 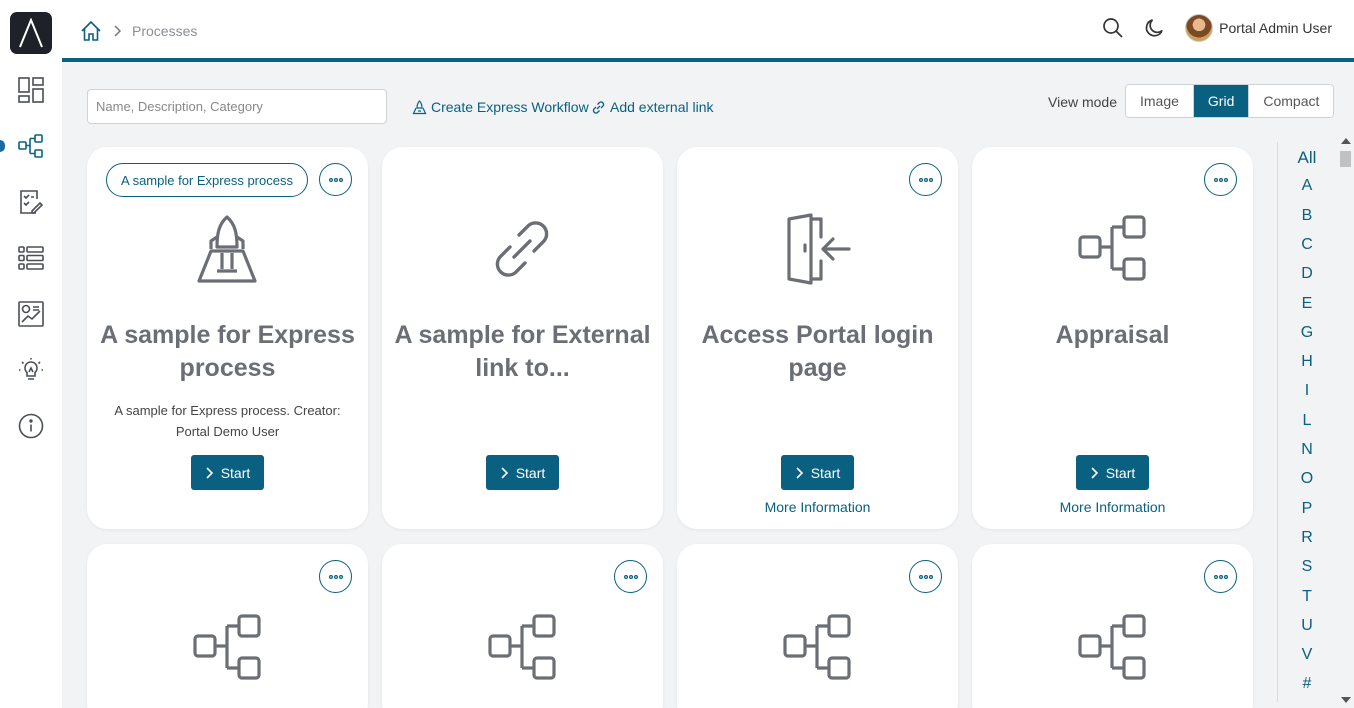 I want to click on alphabet-index-item: B, so click(x=1307, y=216).